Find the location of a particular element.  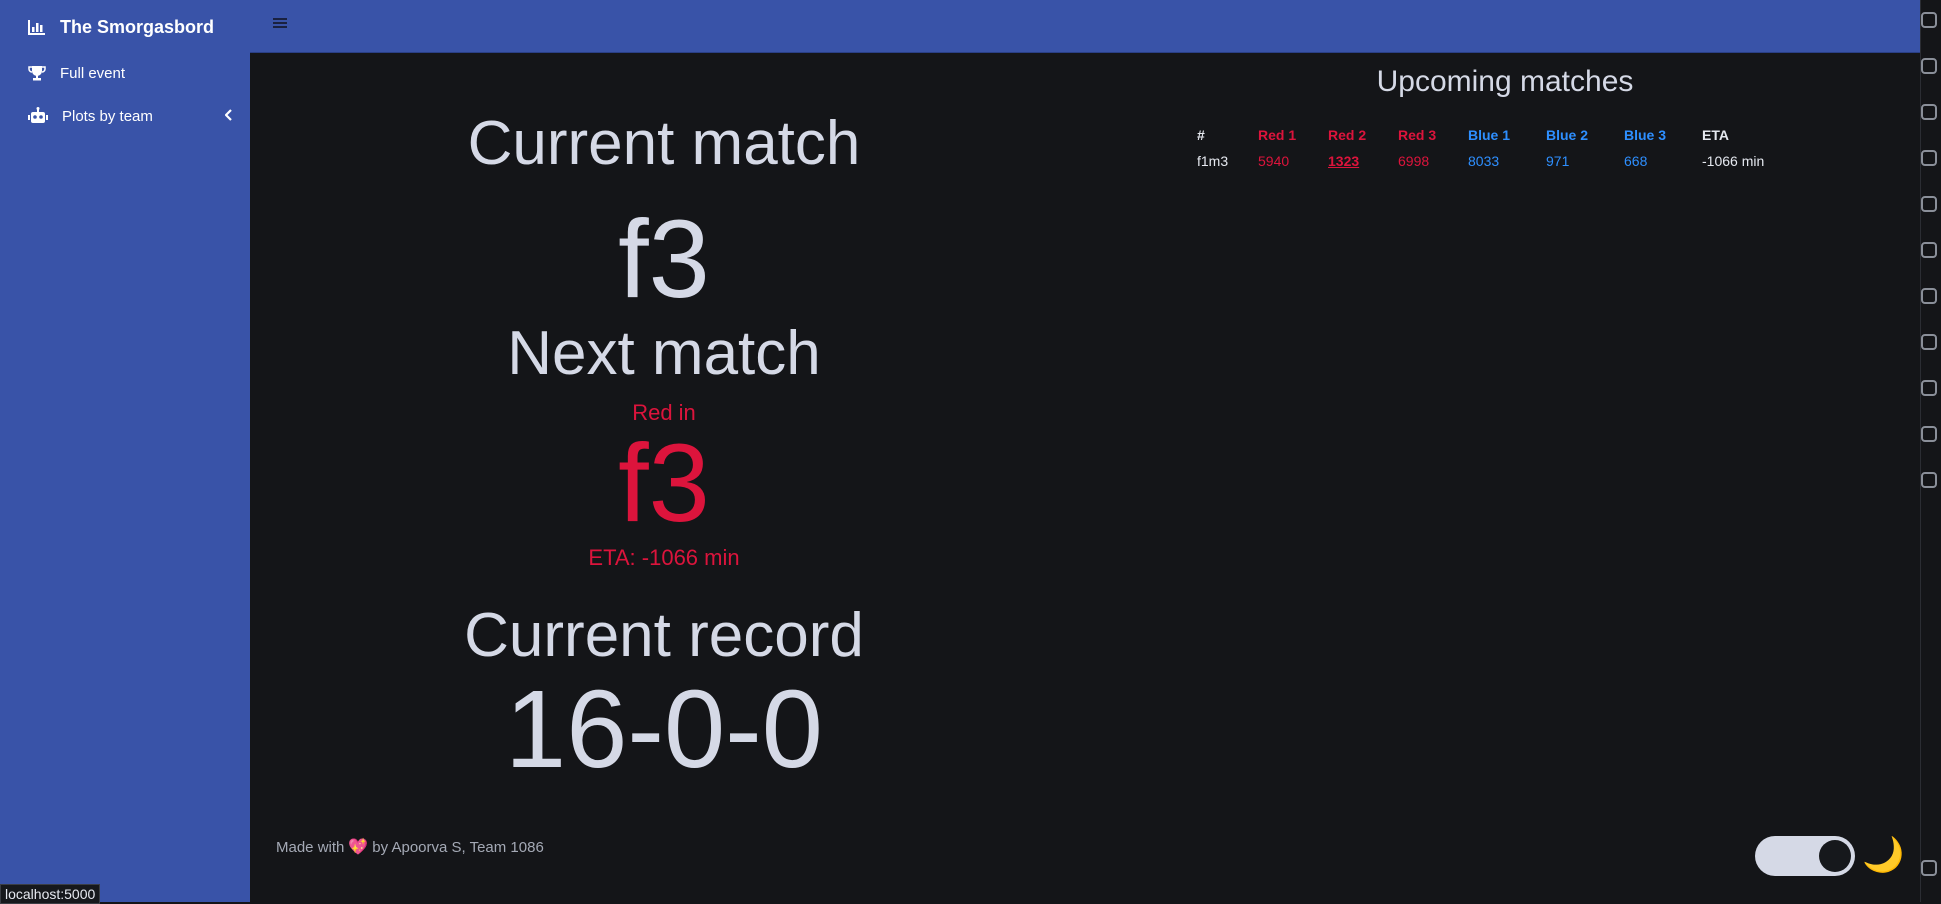

status-url: localhost:5000 is located at coordinates (50, 894).